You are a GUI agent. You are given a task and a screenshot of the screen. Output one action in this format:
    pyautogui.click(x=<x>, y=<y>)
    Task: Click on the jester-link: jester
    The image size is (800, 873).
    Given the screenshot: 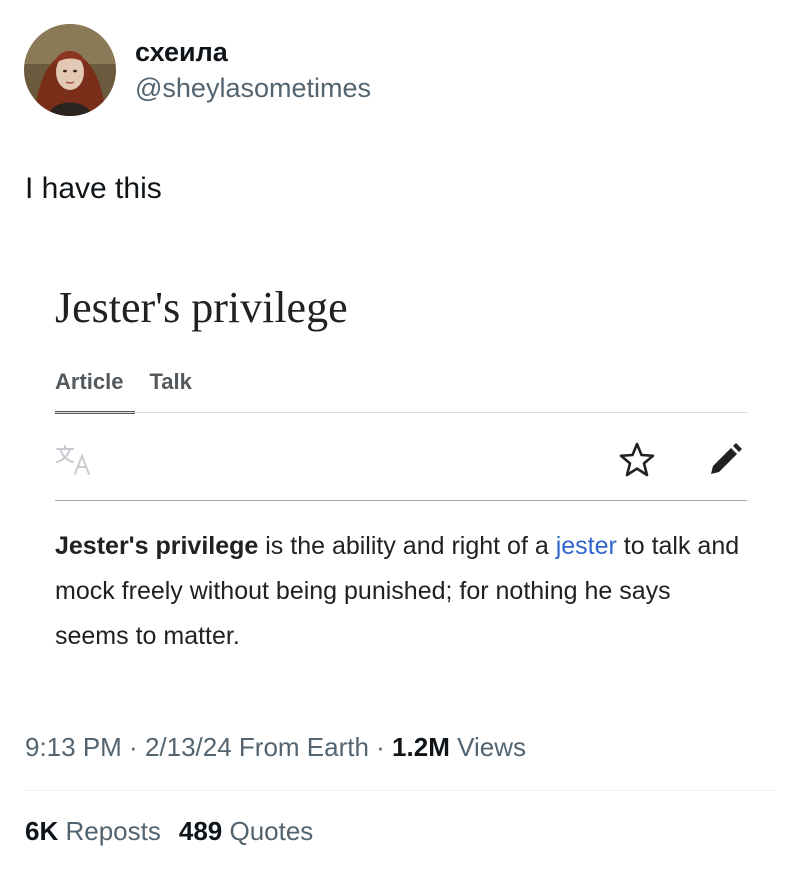 What is the action you would take?
    pyautogui.click(x=586, y=546)
    